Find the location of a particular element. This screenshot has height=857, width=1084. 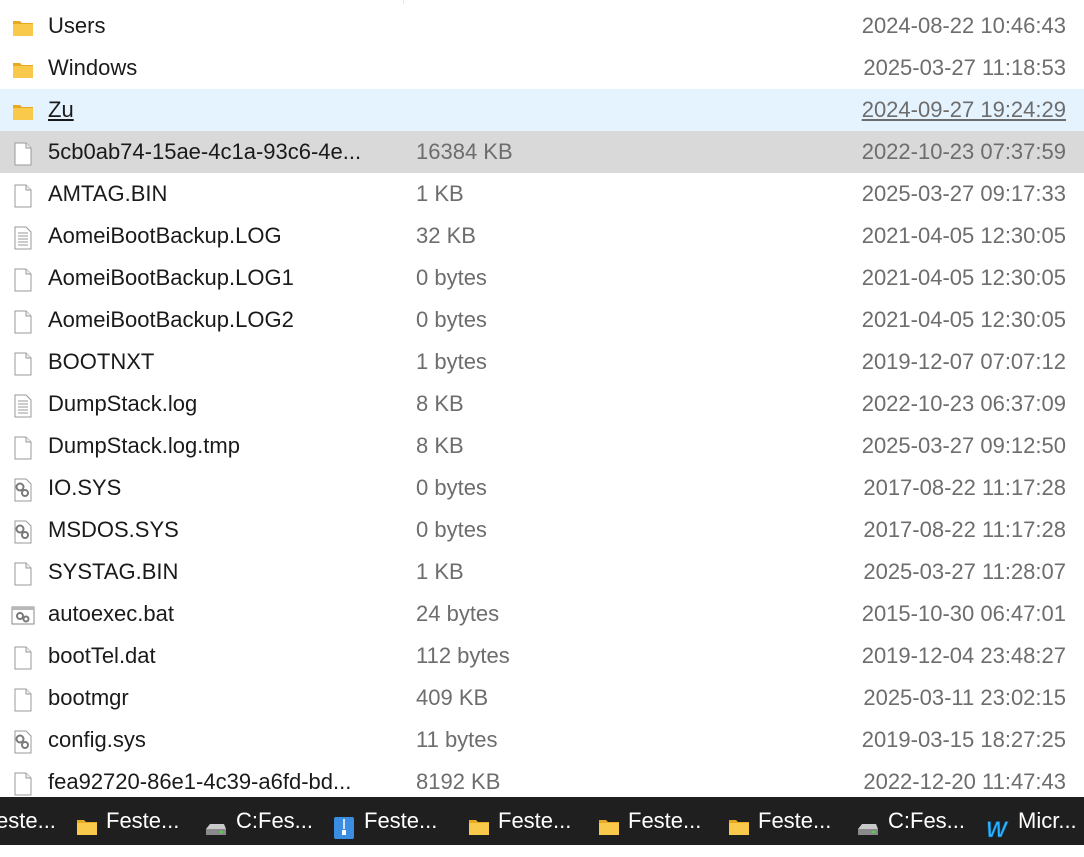

file-name: MSDOS.SYS is located at coordinates (113, 529).